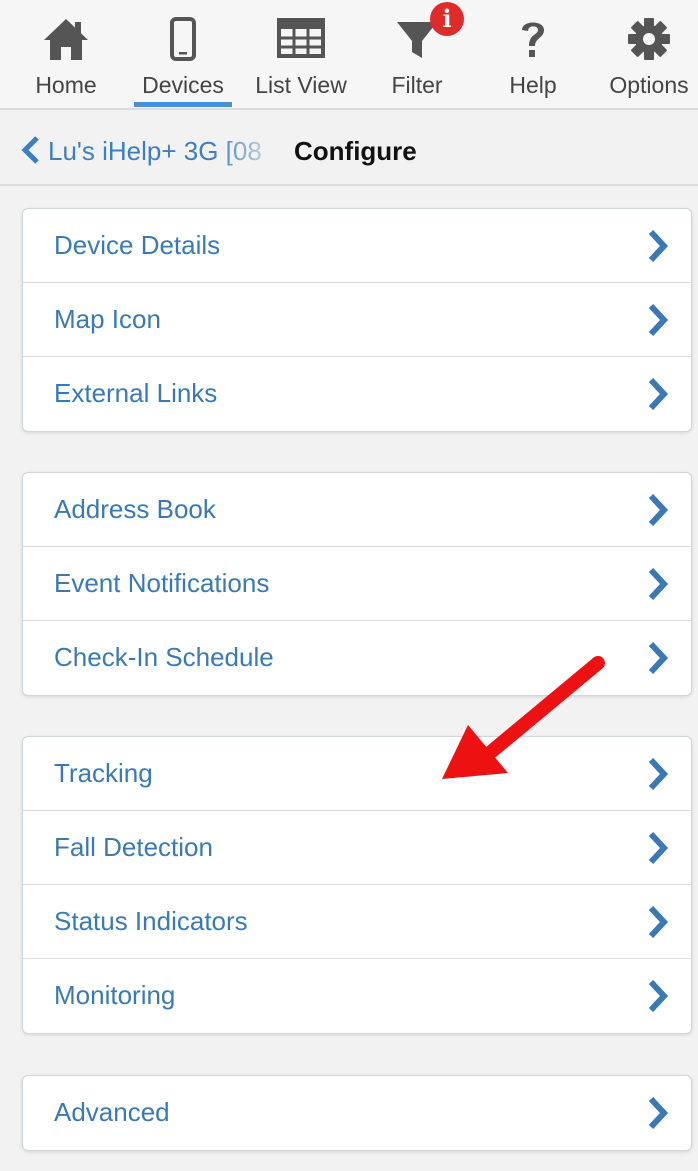 The width and height of the screenshot is (698, 1171). Describe the element at coordinates (357, 510) in the screenshot. I see `menu-item-address-book: Address Book` at that location.